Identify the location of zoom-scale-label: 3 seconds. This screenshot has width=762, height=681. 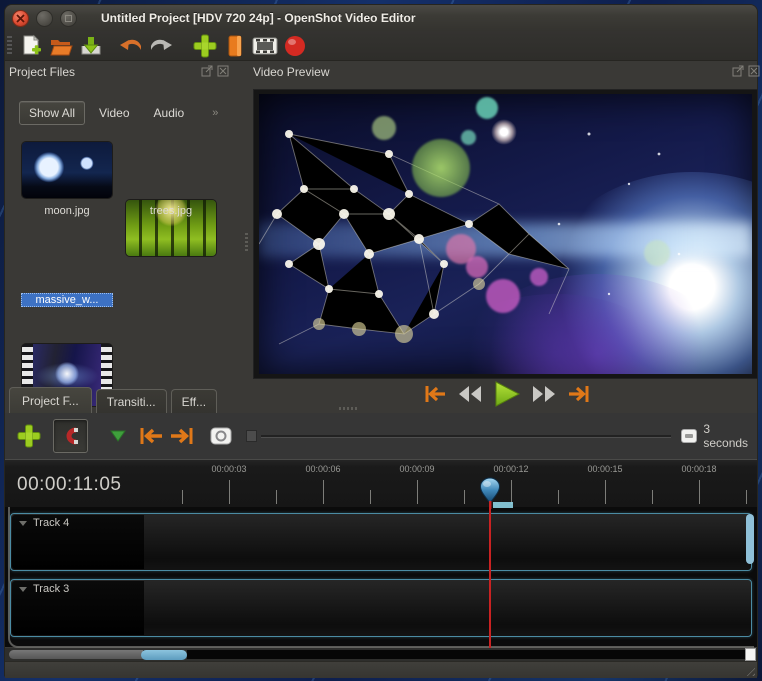
(726, 436).